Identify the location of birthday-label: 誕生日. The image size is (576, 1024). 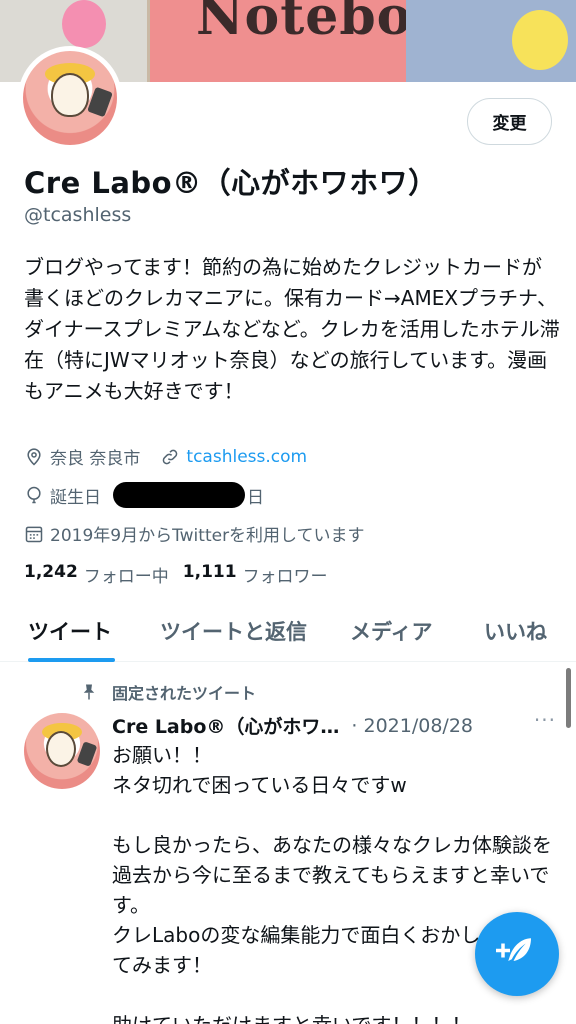
(75, 497).